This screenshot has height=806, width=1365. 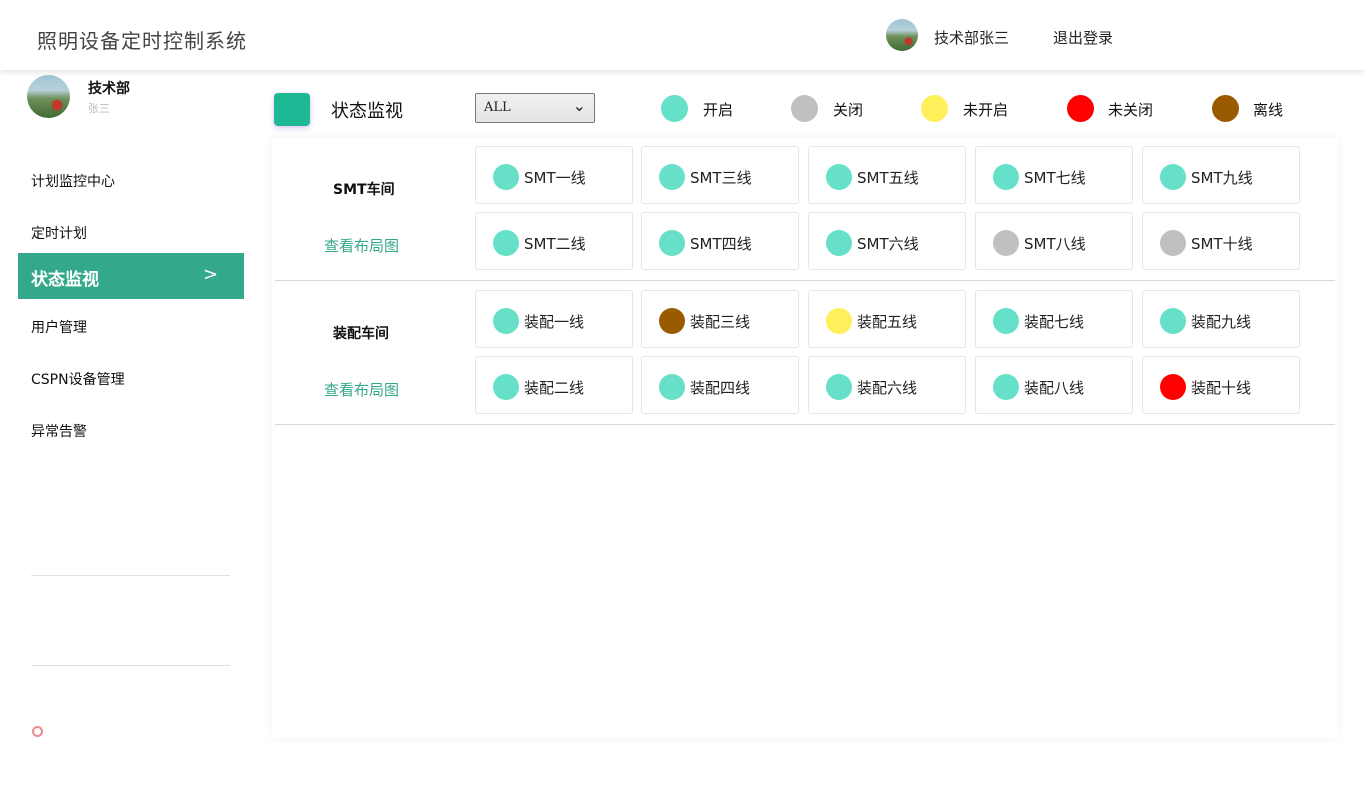 What do you see at coordinates (721, 178) in the screenshot?
I see `line-name: SMT三线` at bounding box center [721, 178].